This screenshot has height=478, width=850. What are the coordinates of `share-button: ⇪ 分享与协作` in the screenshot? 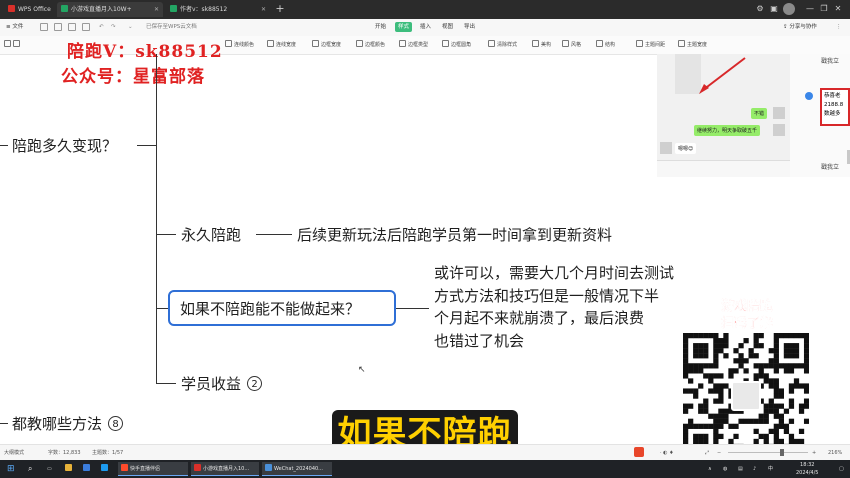 It's located at (800, 27).